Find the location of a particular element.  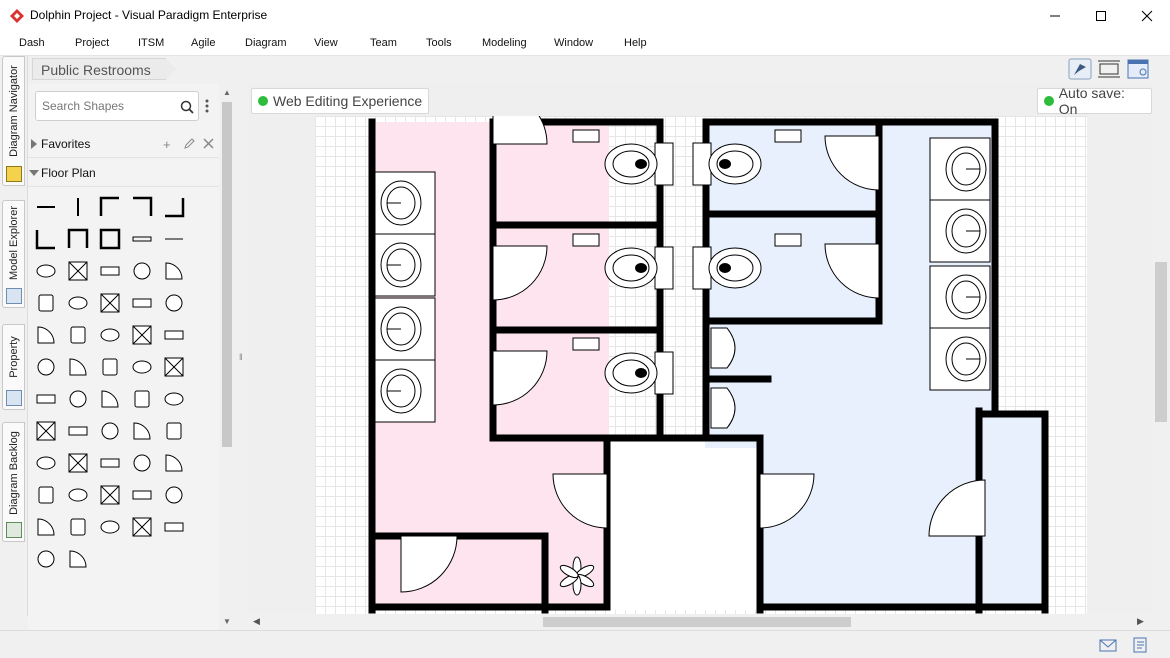

scroll-right-icon: ▶ is located at coordinates (1140, 621).